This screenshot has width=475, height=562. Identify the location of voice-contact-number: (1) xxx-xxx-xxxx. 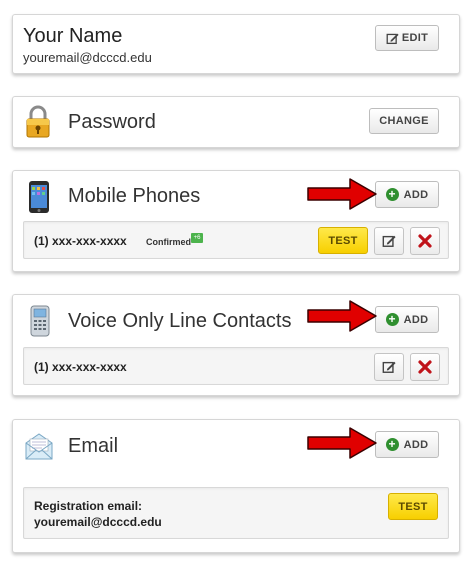
(80, 367).